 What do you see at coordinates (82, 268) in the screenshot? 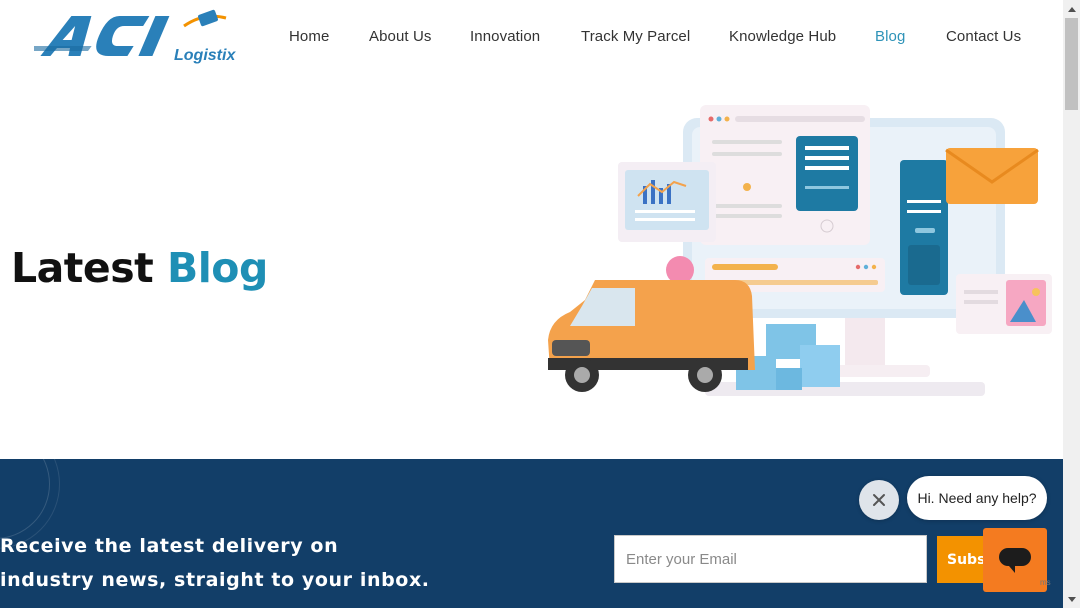
I see `page-title-part1: Latest` at bounding box center [82, 268].